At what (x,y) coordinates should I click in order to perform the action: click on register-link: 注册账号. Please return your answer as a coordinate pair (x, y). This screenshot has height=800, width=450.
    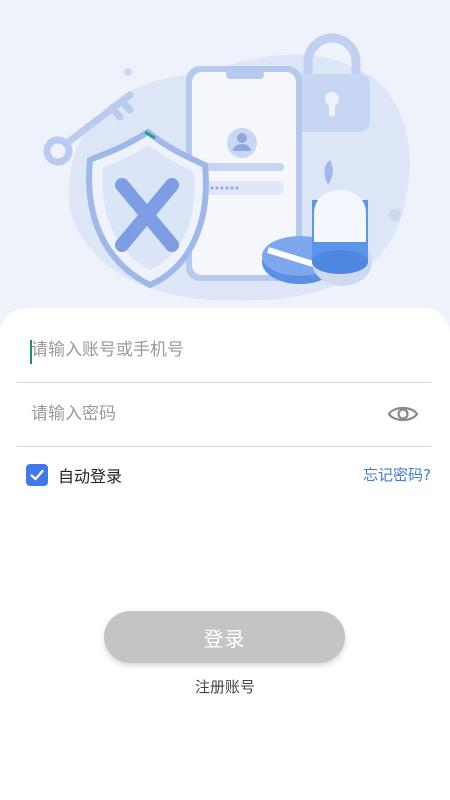
    Looking at the image, I should click on (225, 686).